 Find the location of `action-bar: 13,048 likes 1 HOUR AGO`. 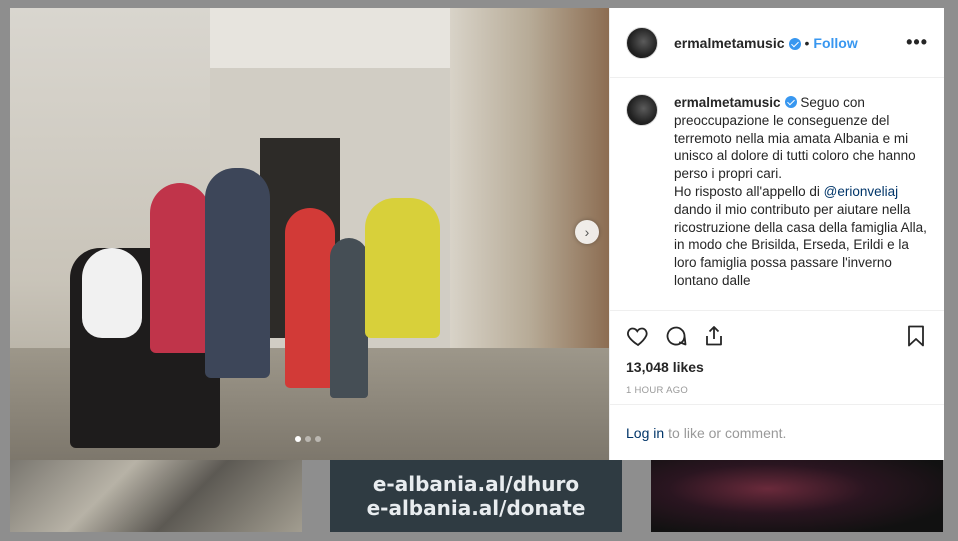

action-bar: 13,048 likes 1 HOUR AGO is located at coordinates (777, 357).